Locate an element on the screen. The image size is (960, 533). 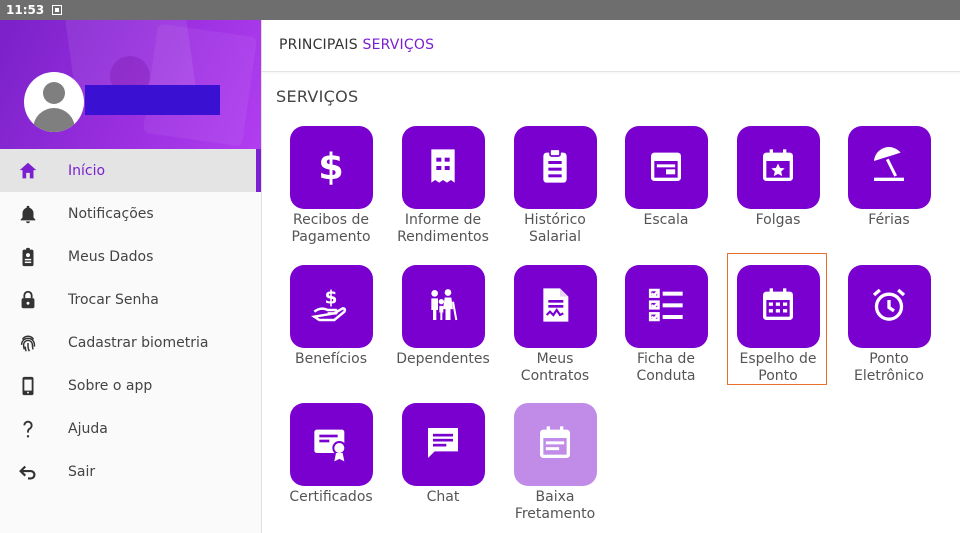
tile-label: Benefícios is located at coordinates (331, 359).